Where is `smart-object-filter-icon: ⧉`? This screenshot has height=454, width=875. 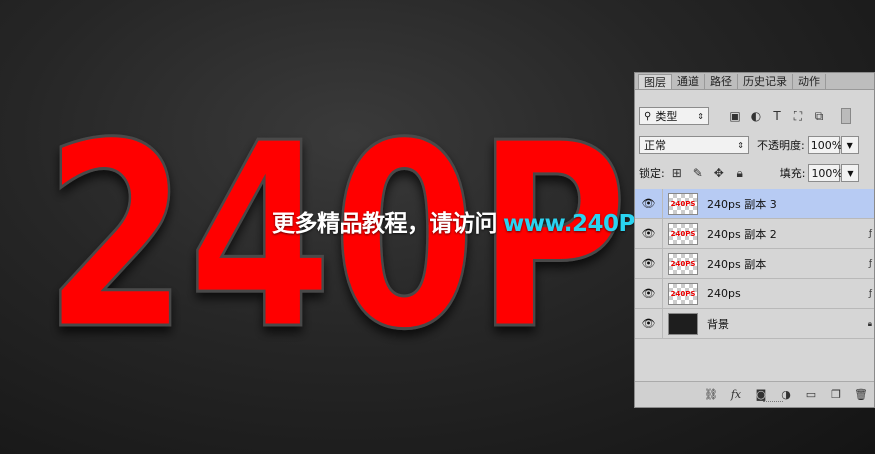 smart-object-filter-icon: ⧉ is located at coordinates (819, 116).